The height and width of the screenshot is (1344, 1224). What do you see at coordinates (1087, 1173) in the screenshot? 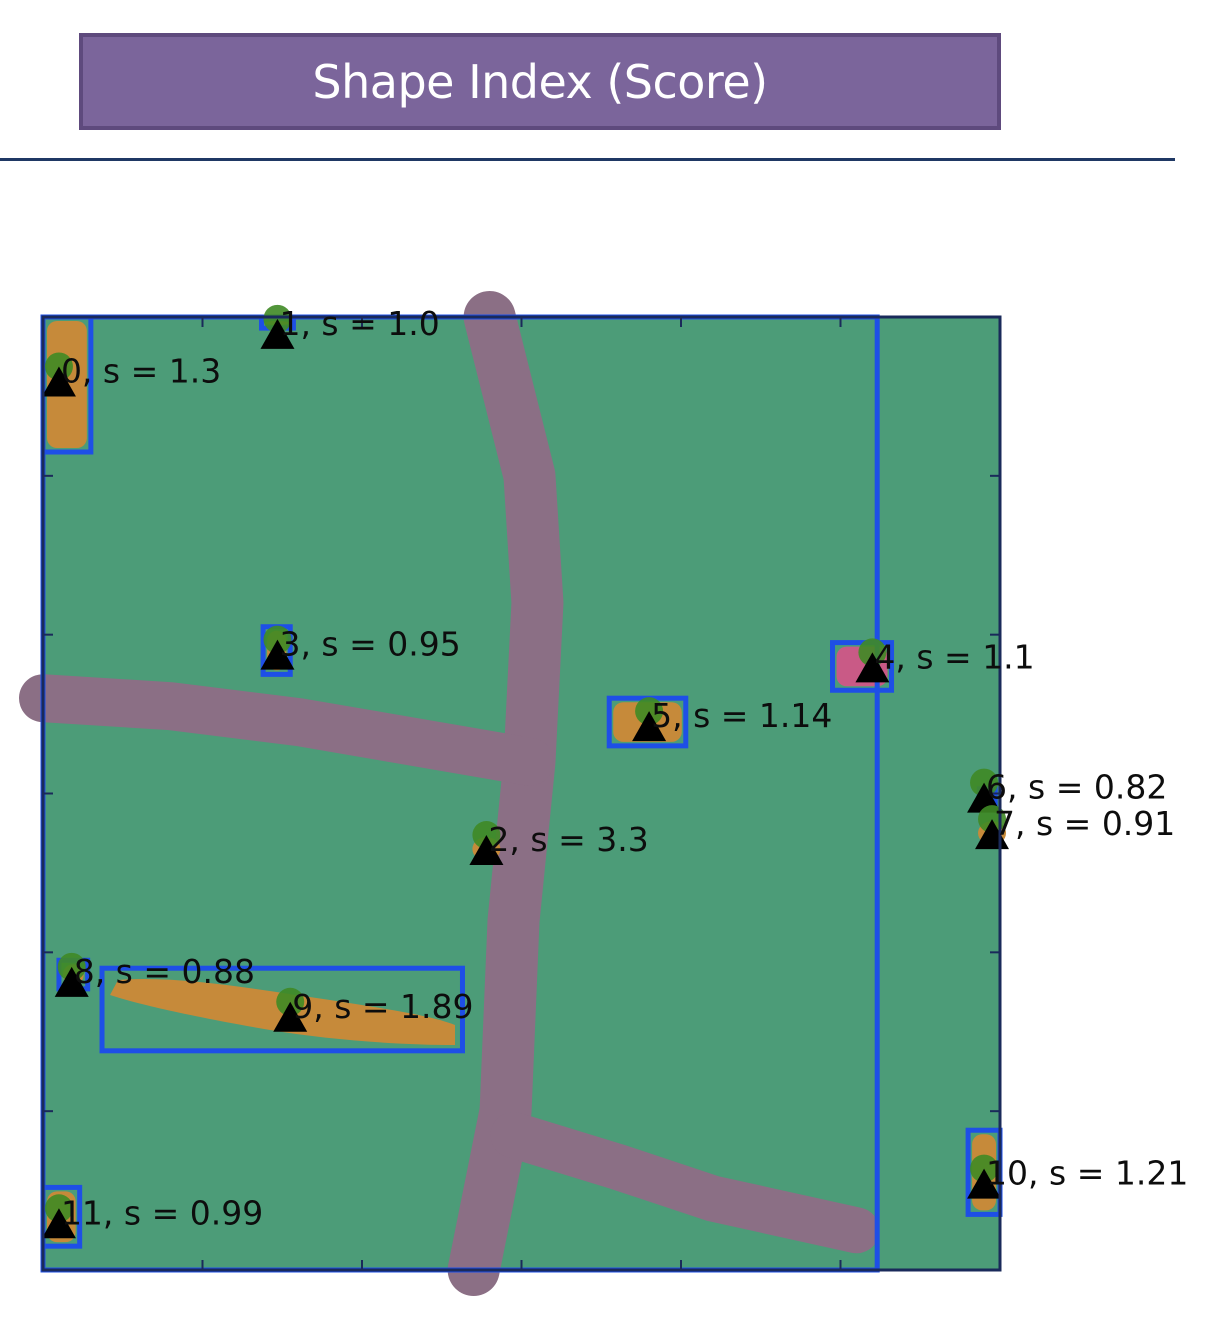
I see `point-label-10: 10, s = 1.21` at bounding box center [1087, 1173].